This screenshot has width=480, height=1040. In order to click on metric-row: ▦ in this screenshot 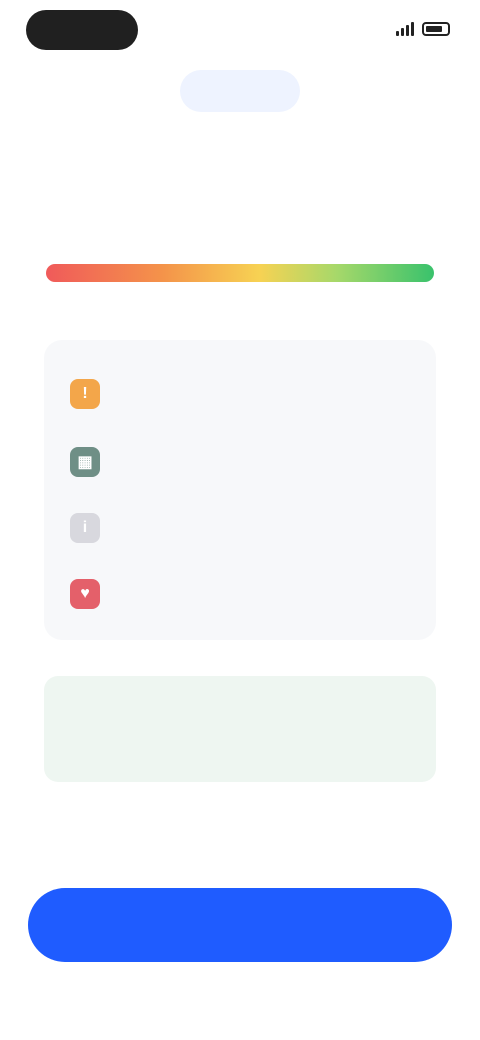, I will do `click(240, 462)`.